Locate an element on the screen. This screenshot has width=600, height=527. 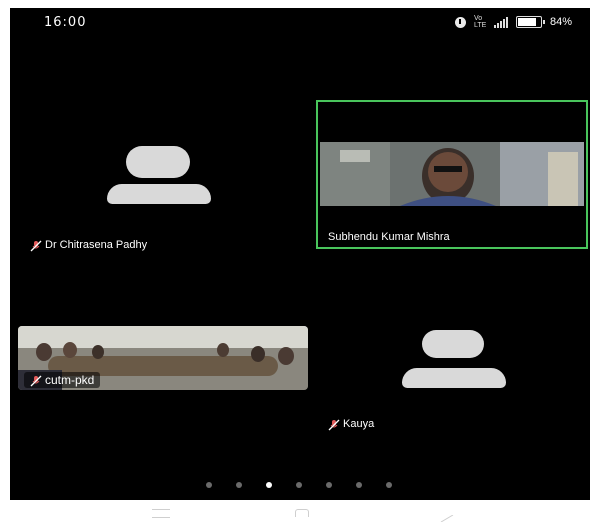
back-icon is located at coordinates (447, 516).